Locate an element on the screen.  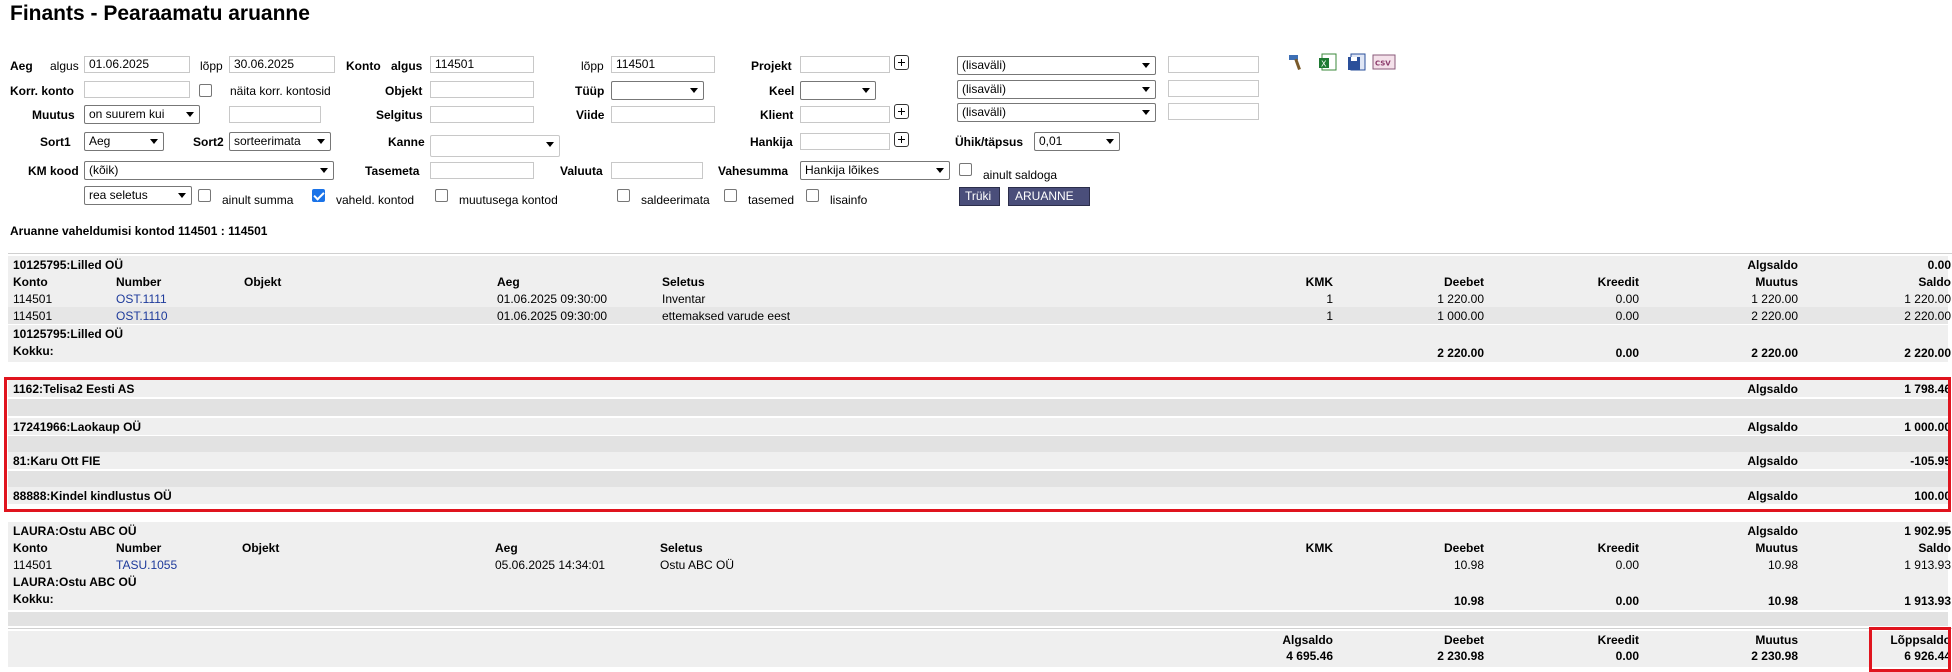
selgitus-input is located at coordinates (482, 114).